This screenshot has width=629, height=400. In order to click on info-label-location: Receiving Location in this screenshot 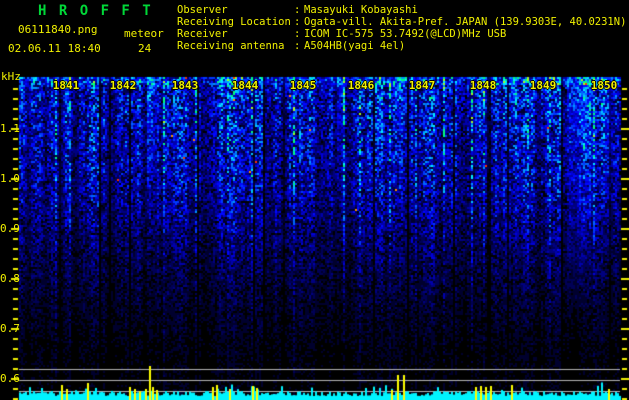, I will do `click(234, 22)`.